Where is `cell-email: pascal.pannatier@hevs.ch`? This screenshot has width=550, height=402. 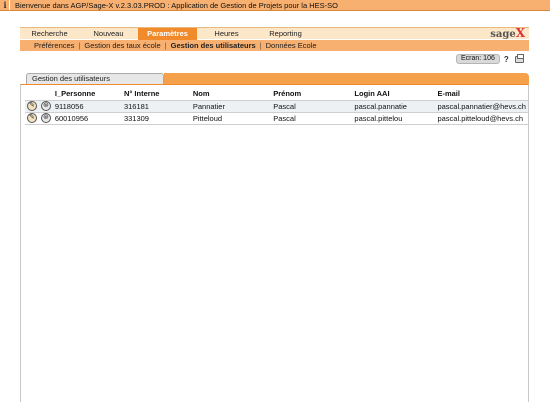 cell-email: pascal.pannatier@hevs.ch is located at coordinates (481, 105).